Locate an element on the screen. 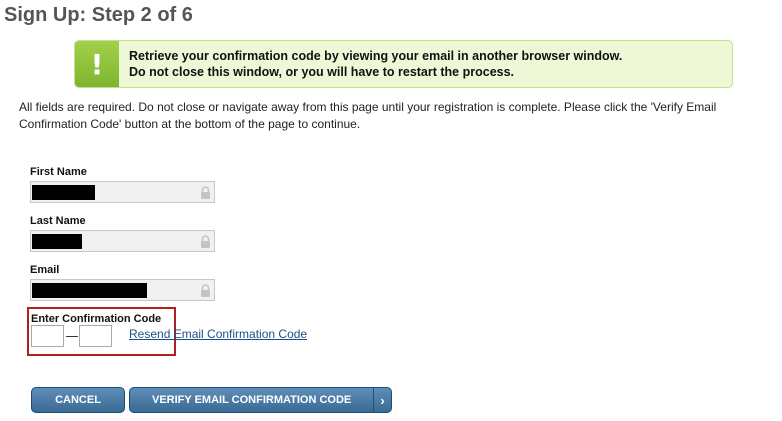 This screenshot has width=782, height=421. first-name-field: First Name is located at coordinates (122, 184).